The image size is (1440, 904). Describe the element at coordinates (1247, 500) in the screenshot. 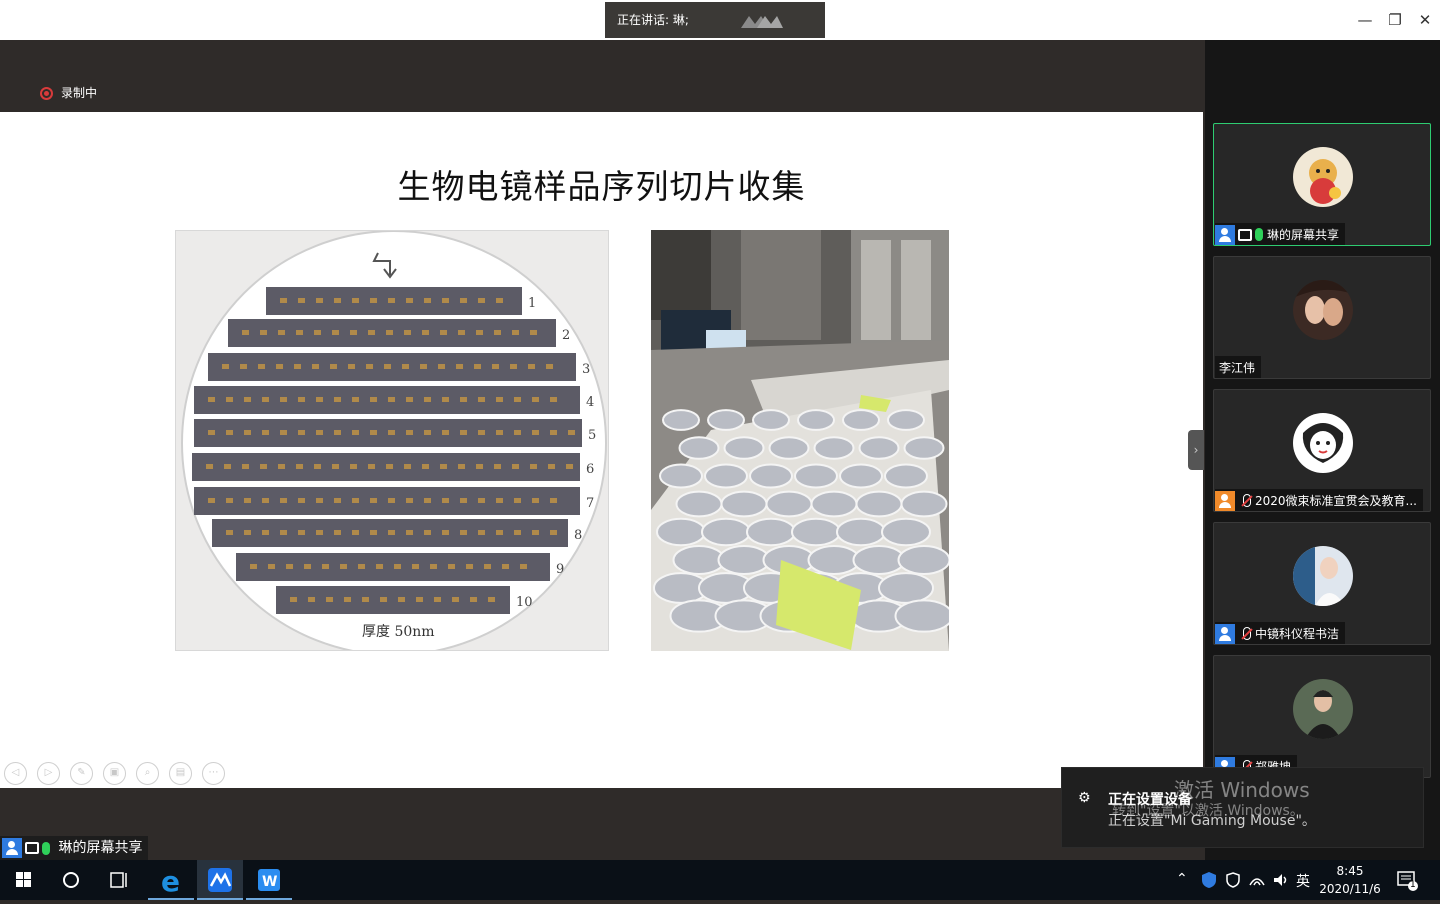

I see `mic-off-icon` at that location.